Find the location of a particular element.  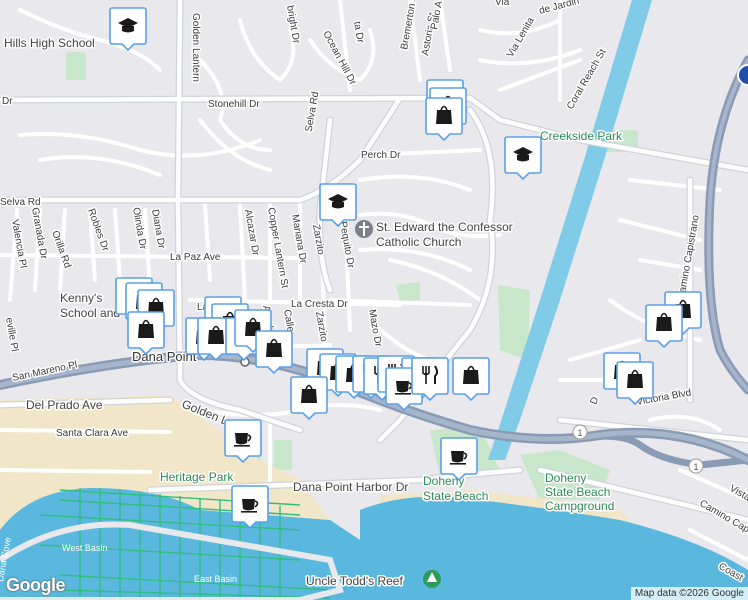

church-icon is located at coordinates (364, 229).